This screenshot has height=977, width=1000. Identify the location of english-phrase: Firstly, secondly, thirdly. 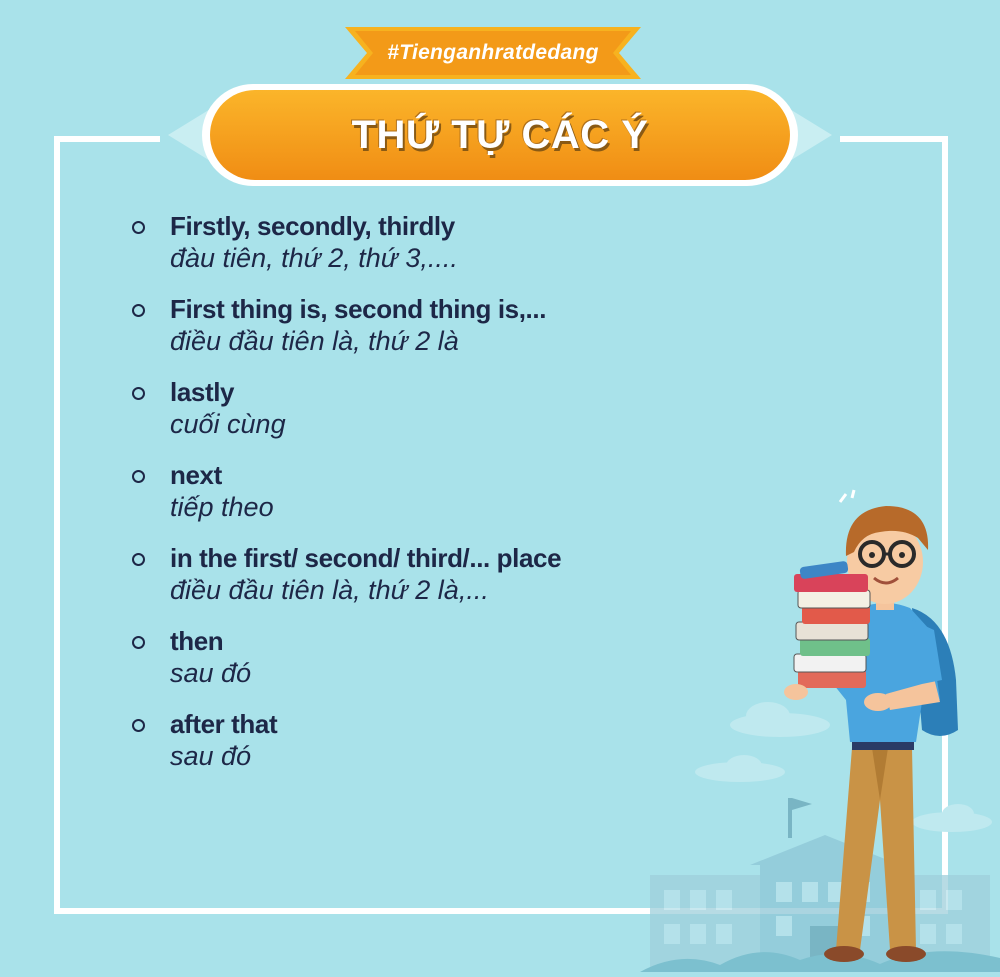
(312, 226).